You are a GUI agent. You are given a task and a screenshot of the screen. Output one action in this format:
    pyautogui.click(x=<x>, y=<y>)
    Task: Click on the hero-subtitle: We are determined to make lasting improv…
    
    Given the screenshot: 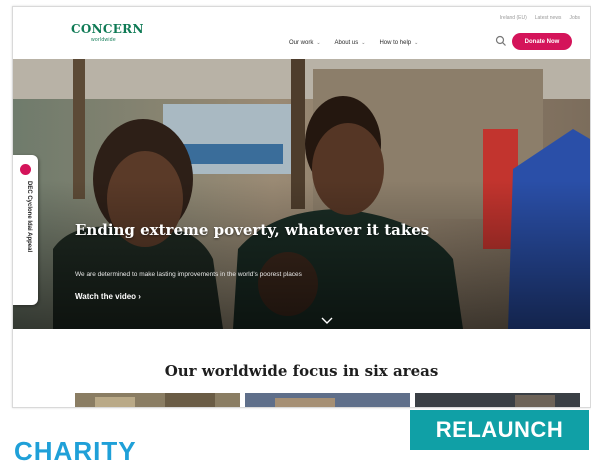 What is the action you would take?
    pyautogui.click(x=188, y=274)
    